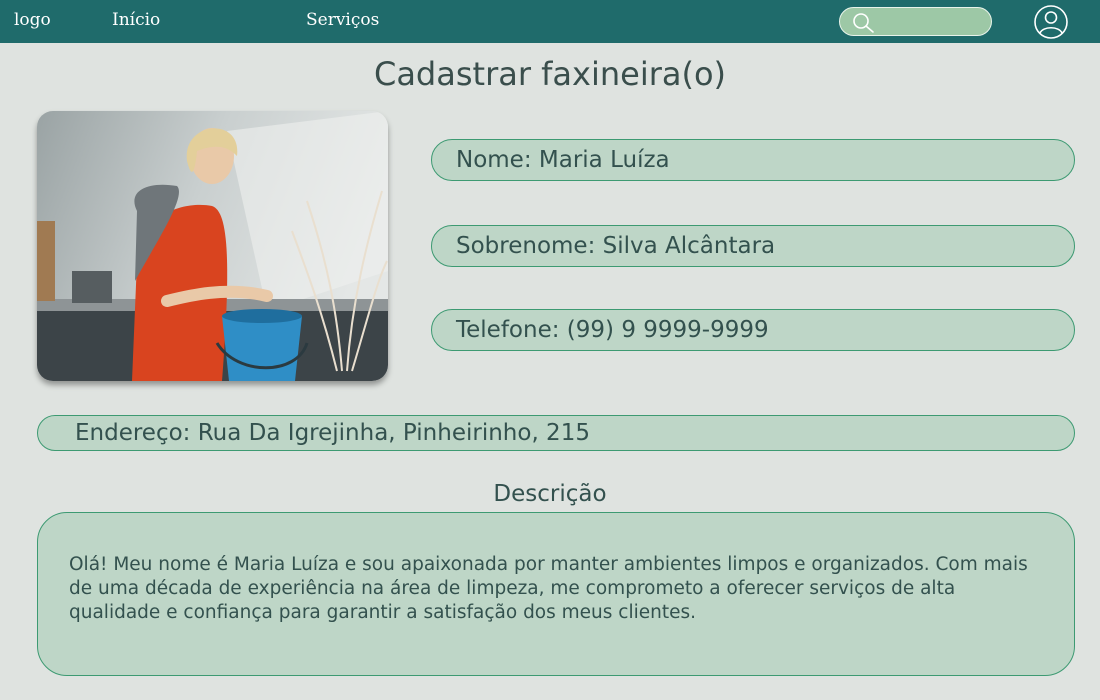 The width and height of the screenshot is (1100, 700). What do you see at coordinates (550, 494) in the screenshot?
I see `description-title: Descrição` at bounding box center [550, 494].